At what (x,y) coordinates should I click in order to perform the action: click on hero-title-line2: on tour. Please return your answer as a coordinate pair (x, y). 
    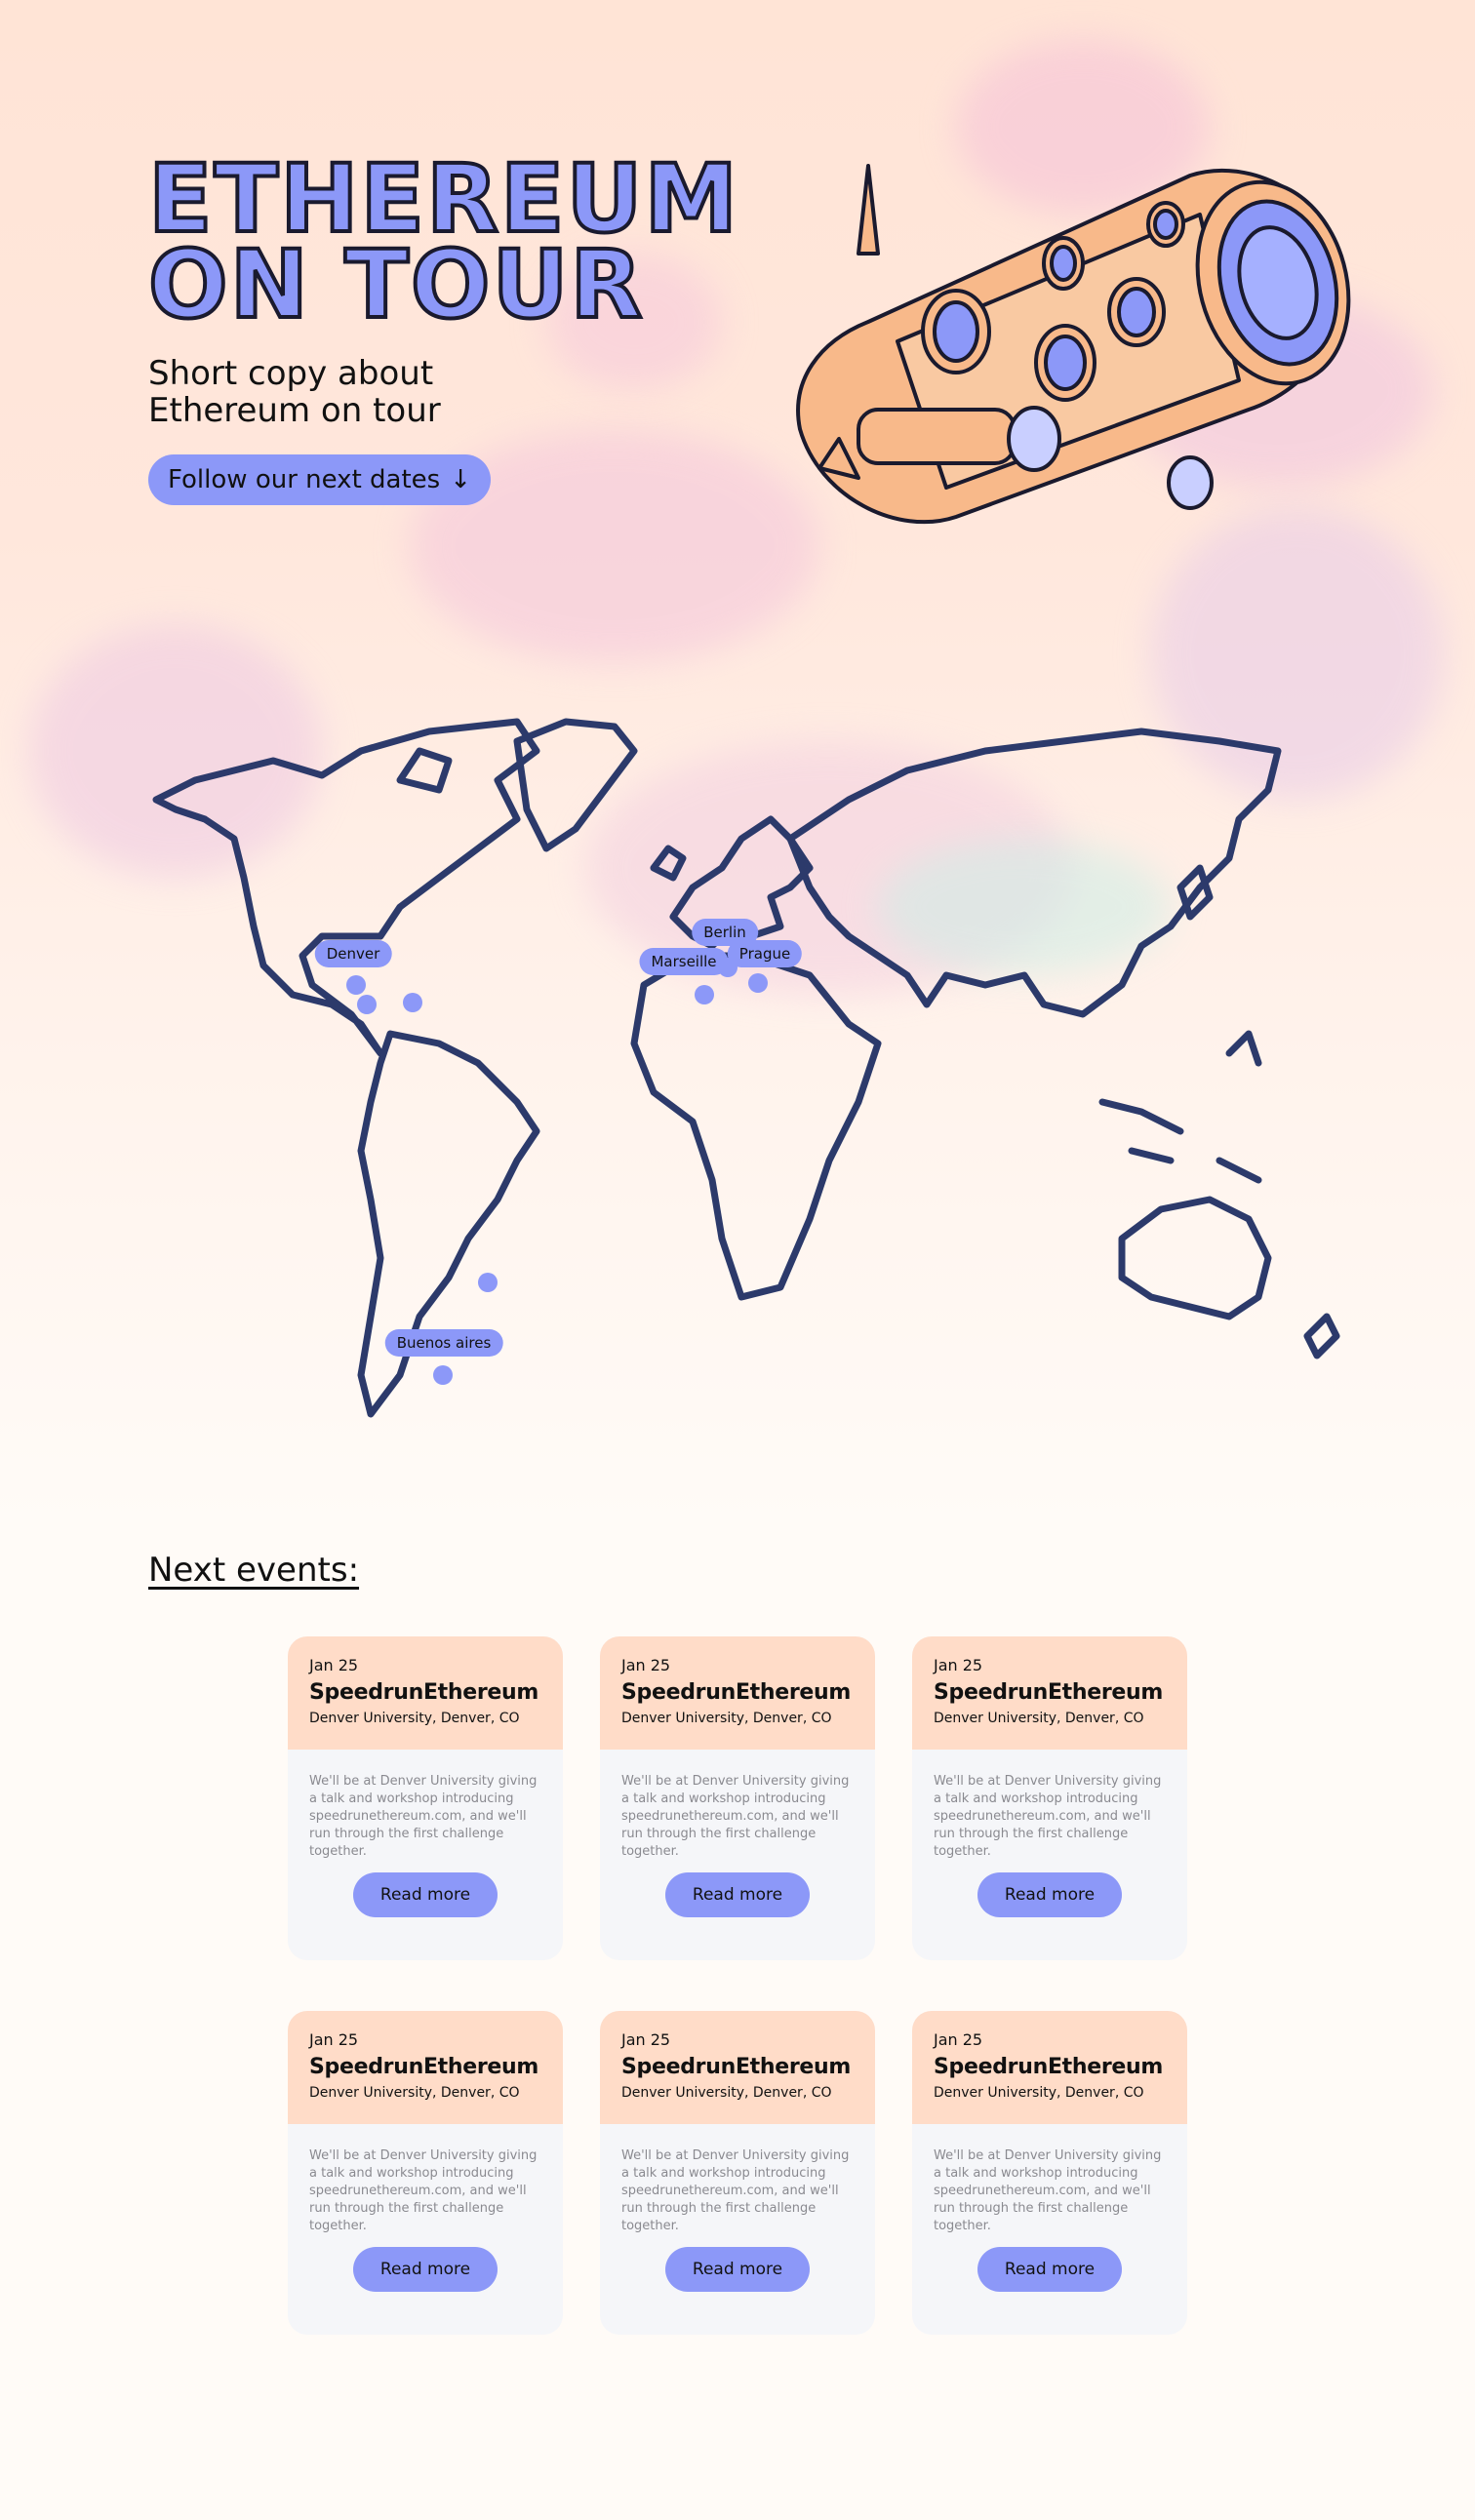
    Looking at the image, I should click on (395, 284).